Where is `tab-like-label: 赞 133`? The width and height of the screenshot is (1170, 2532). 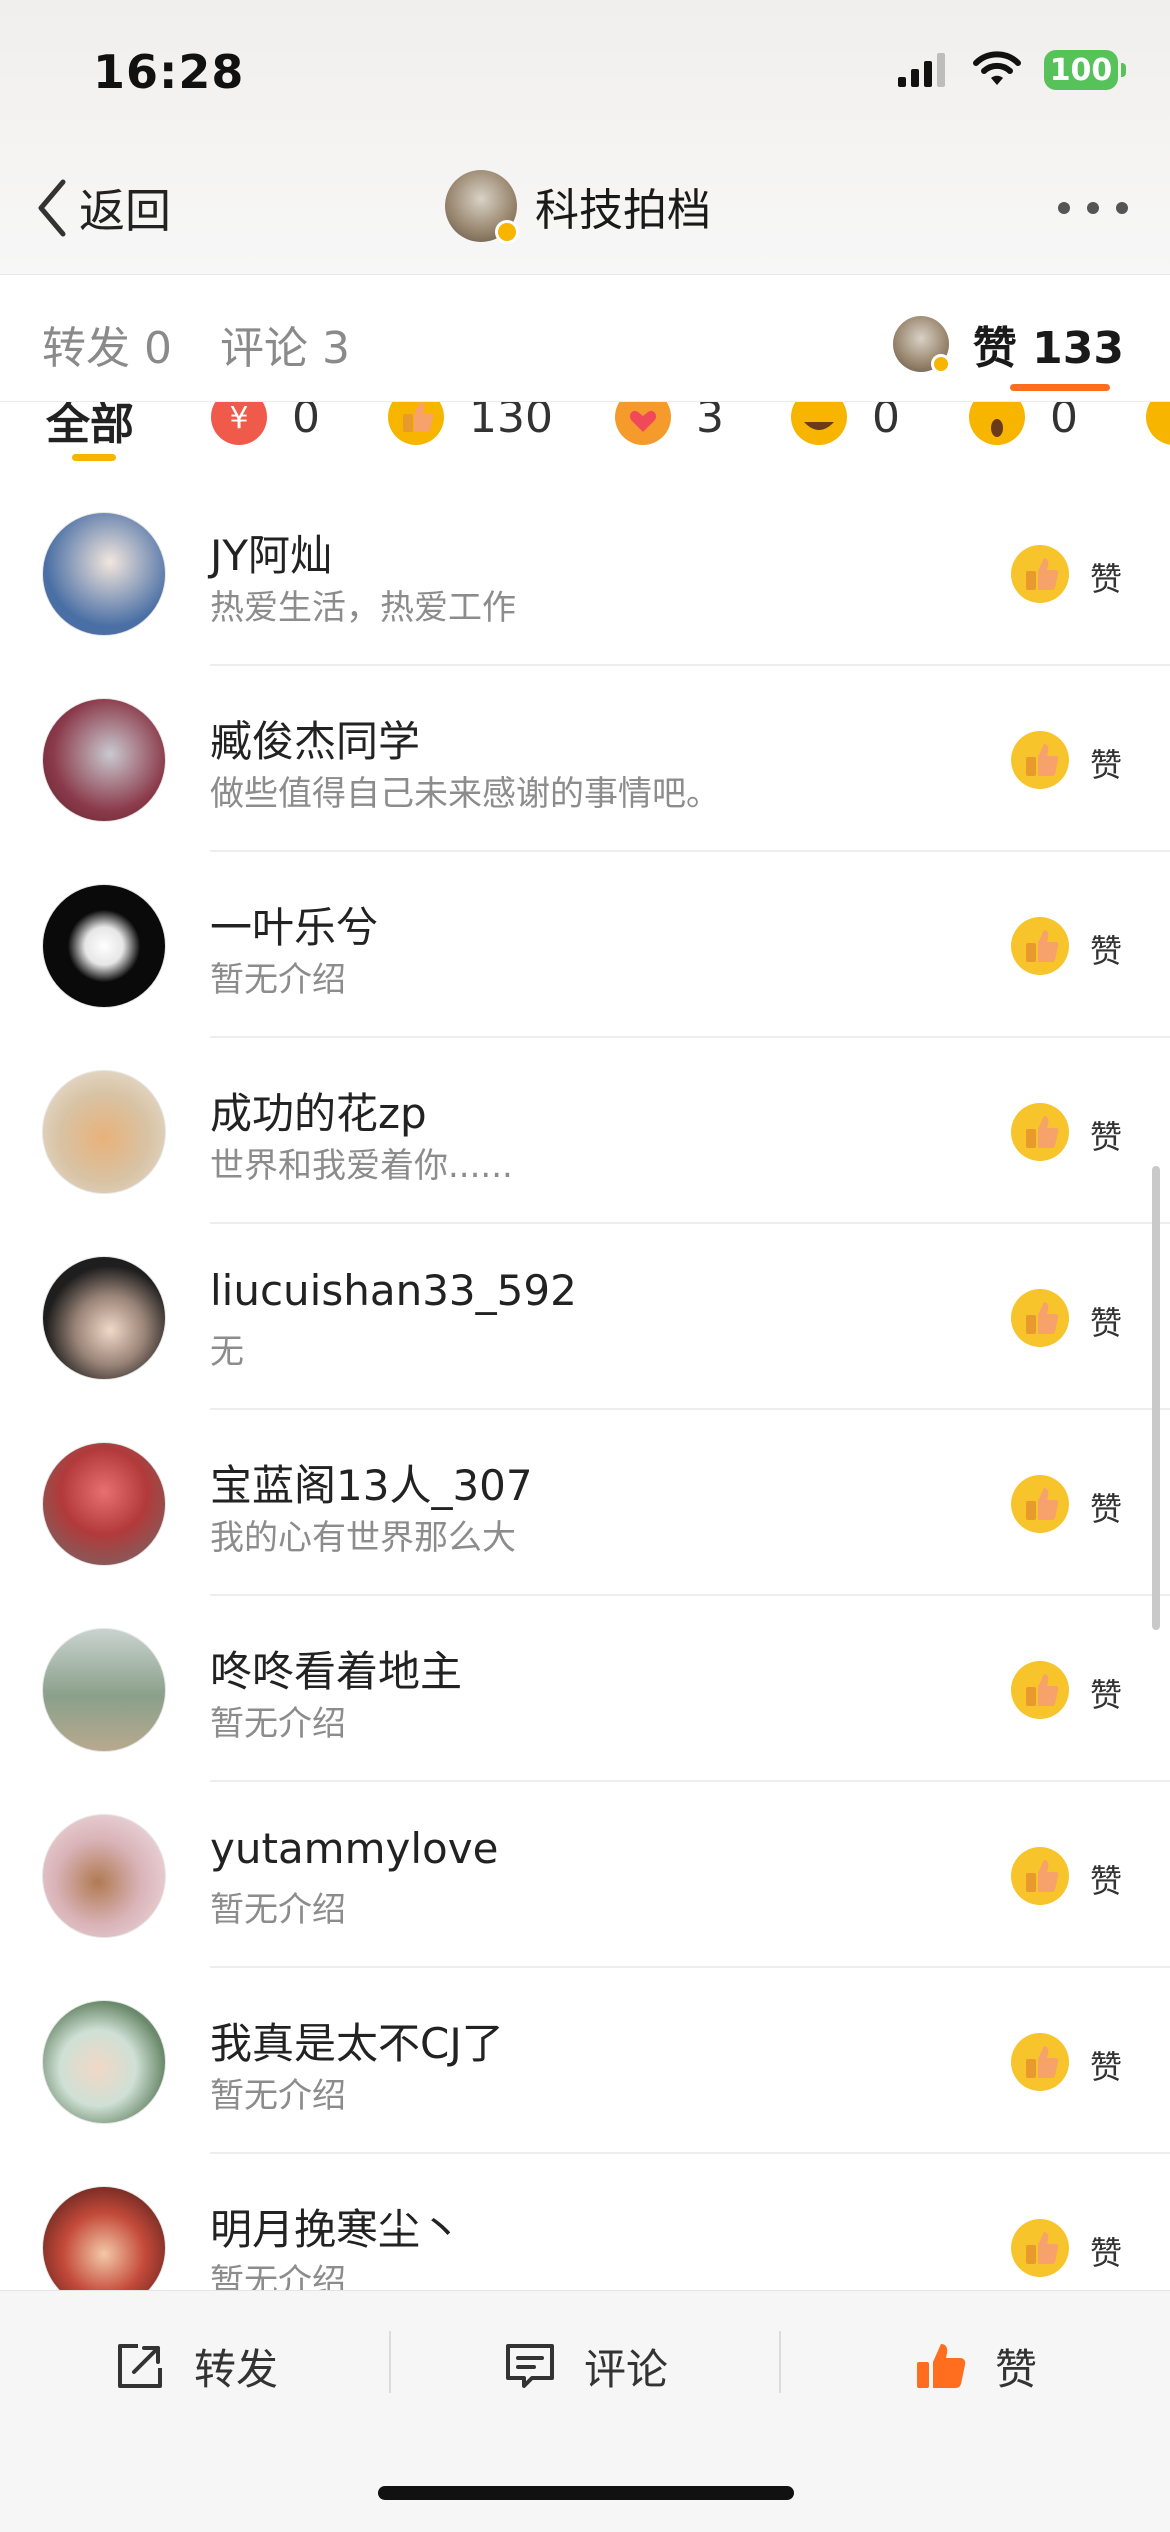 tab-like-label: 赞 133 is located at coordinates (1048, 348).